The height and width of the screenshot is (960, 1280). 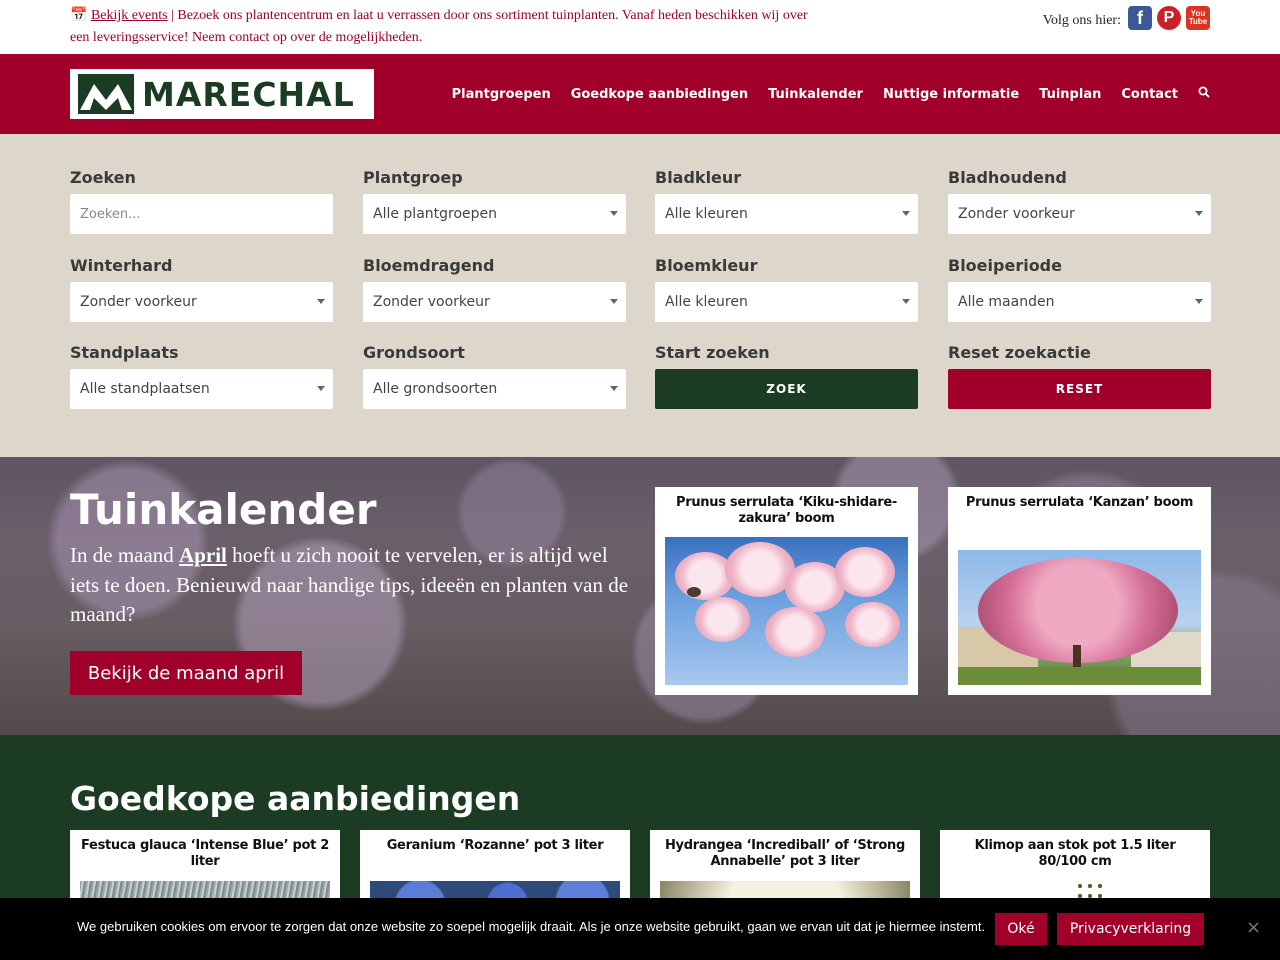 I want to click on card-title: Klimop aan stok pot 1.5 liter 80/100 cm, so click(x=1075, y=853).